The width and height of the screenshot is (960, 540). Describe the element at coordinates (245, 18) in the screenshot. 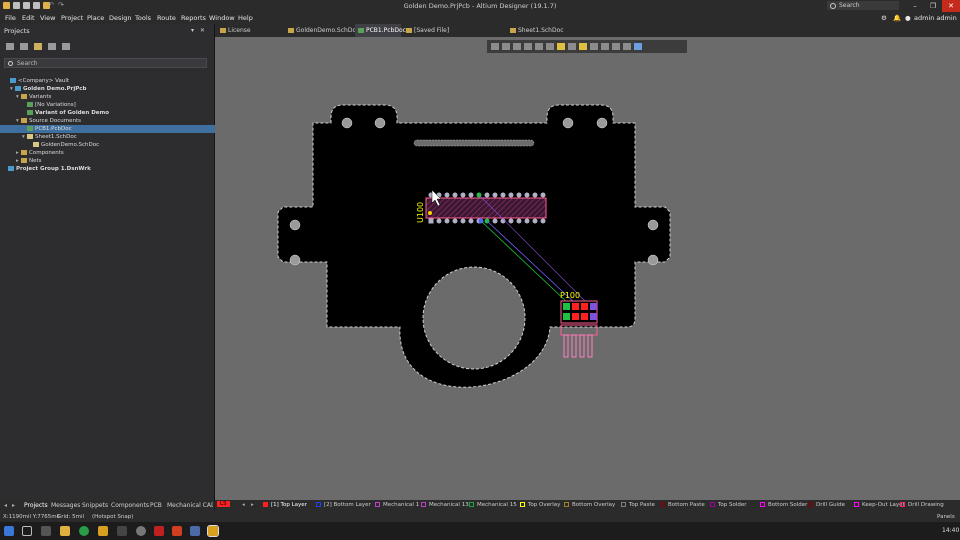

I see `menu-help: Help` at that location.